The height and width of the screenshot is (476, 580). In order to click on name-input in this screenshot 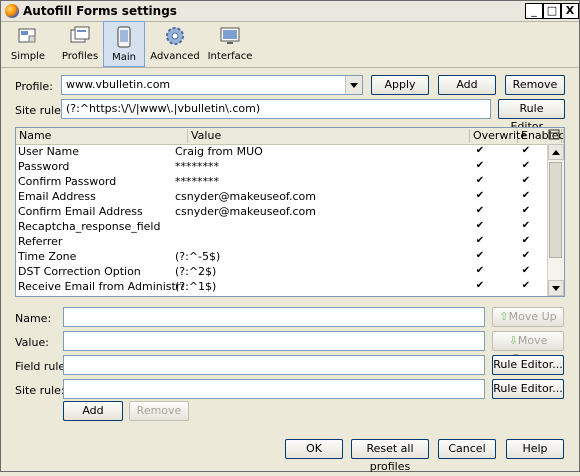, I will do `click(274, 317)`.